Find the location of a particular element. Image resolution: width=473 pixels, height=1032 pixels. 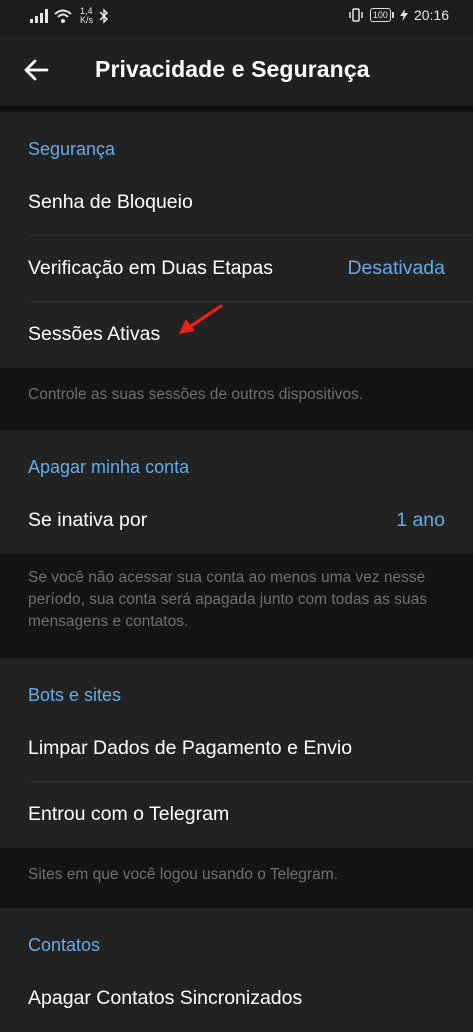

clock: 20:16 is located at coordinates (431, 15).